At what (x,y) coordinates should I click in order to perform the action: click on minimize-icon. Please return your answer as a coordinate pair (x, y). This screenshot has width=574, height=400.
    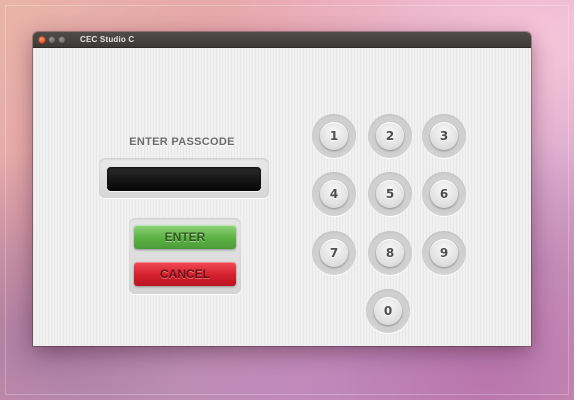
    Looking at the image, I should click on (52, 39).